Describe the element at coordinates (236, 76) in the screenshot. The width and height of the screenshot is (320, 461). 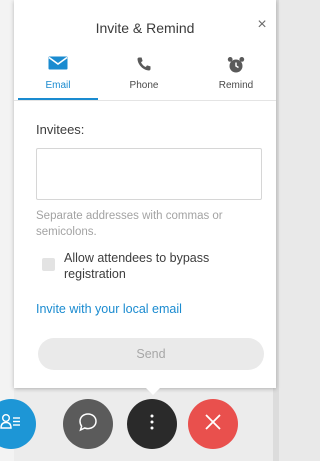
I see `tab-remind: Remind` at that location.